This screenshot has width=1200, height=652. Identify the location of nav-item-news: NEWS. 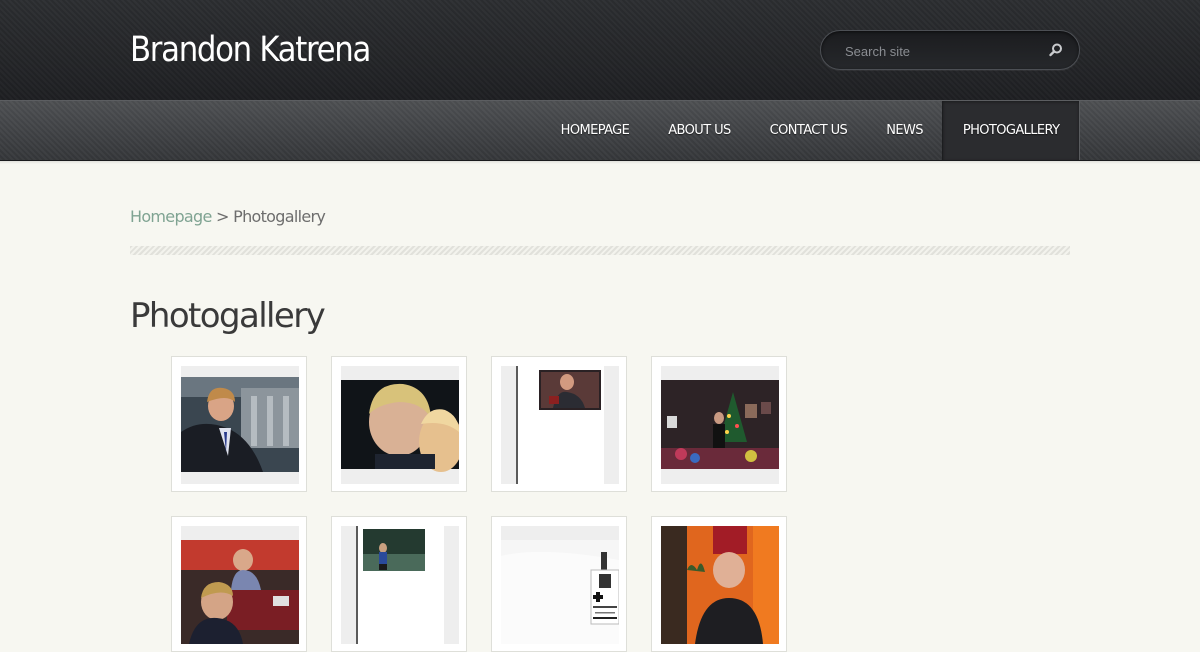
(905, 130).